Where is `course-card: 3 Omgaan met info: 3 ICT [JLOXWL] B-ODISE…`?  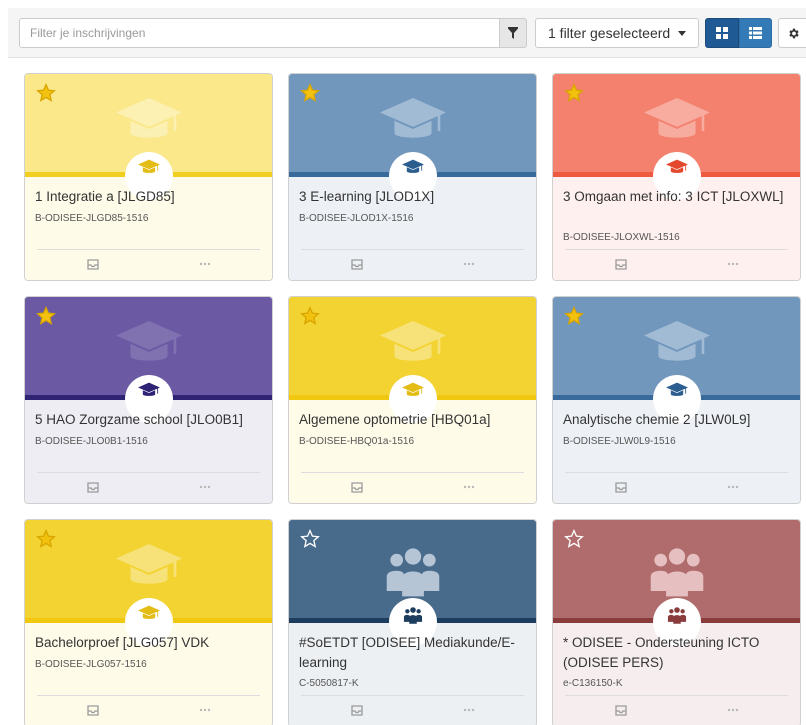
course-card: 3 Omgaan met info: 3 ICT [JLOXWL] B-ODISE… is located at coordinates (676, 177).